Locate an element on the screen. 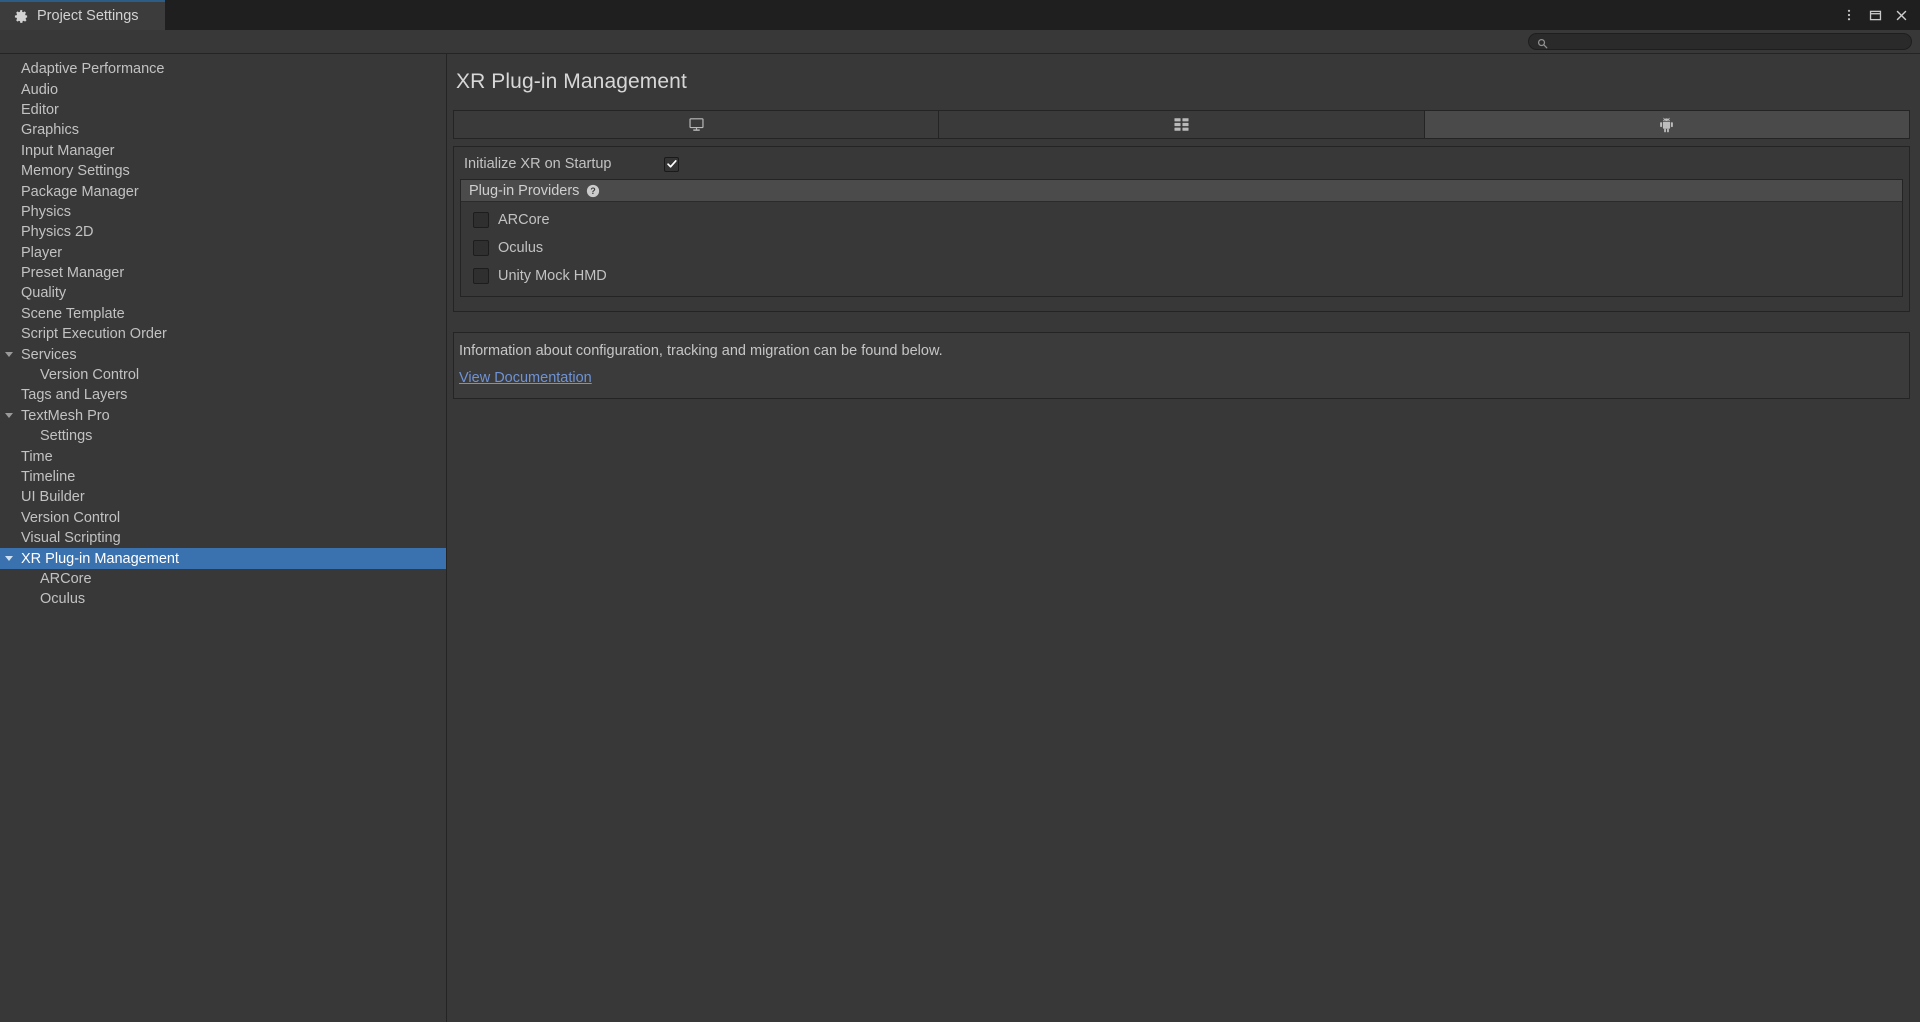  sidebar-item-preset-manager: Preset Manager is located at coordinates (223, 273).